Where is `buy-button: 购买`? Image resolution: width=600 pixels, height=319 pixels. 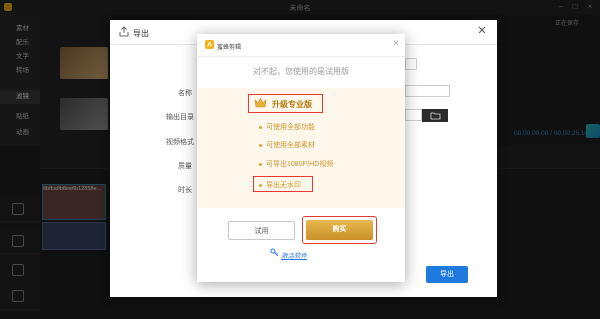
buy-button: 购买 is located at coordinates (339, 230).